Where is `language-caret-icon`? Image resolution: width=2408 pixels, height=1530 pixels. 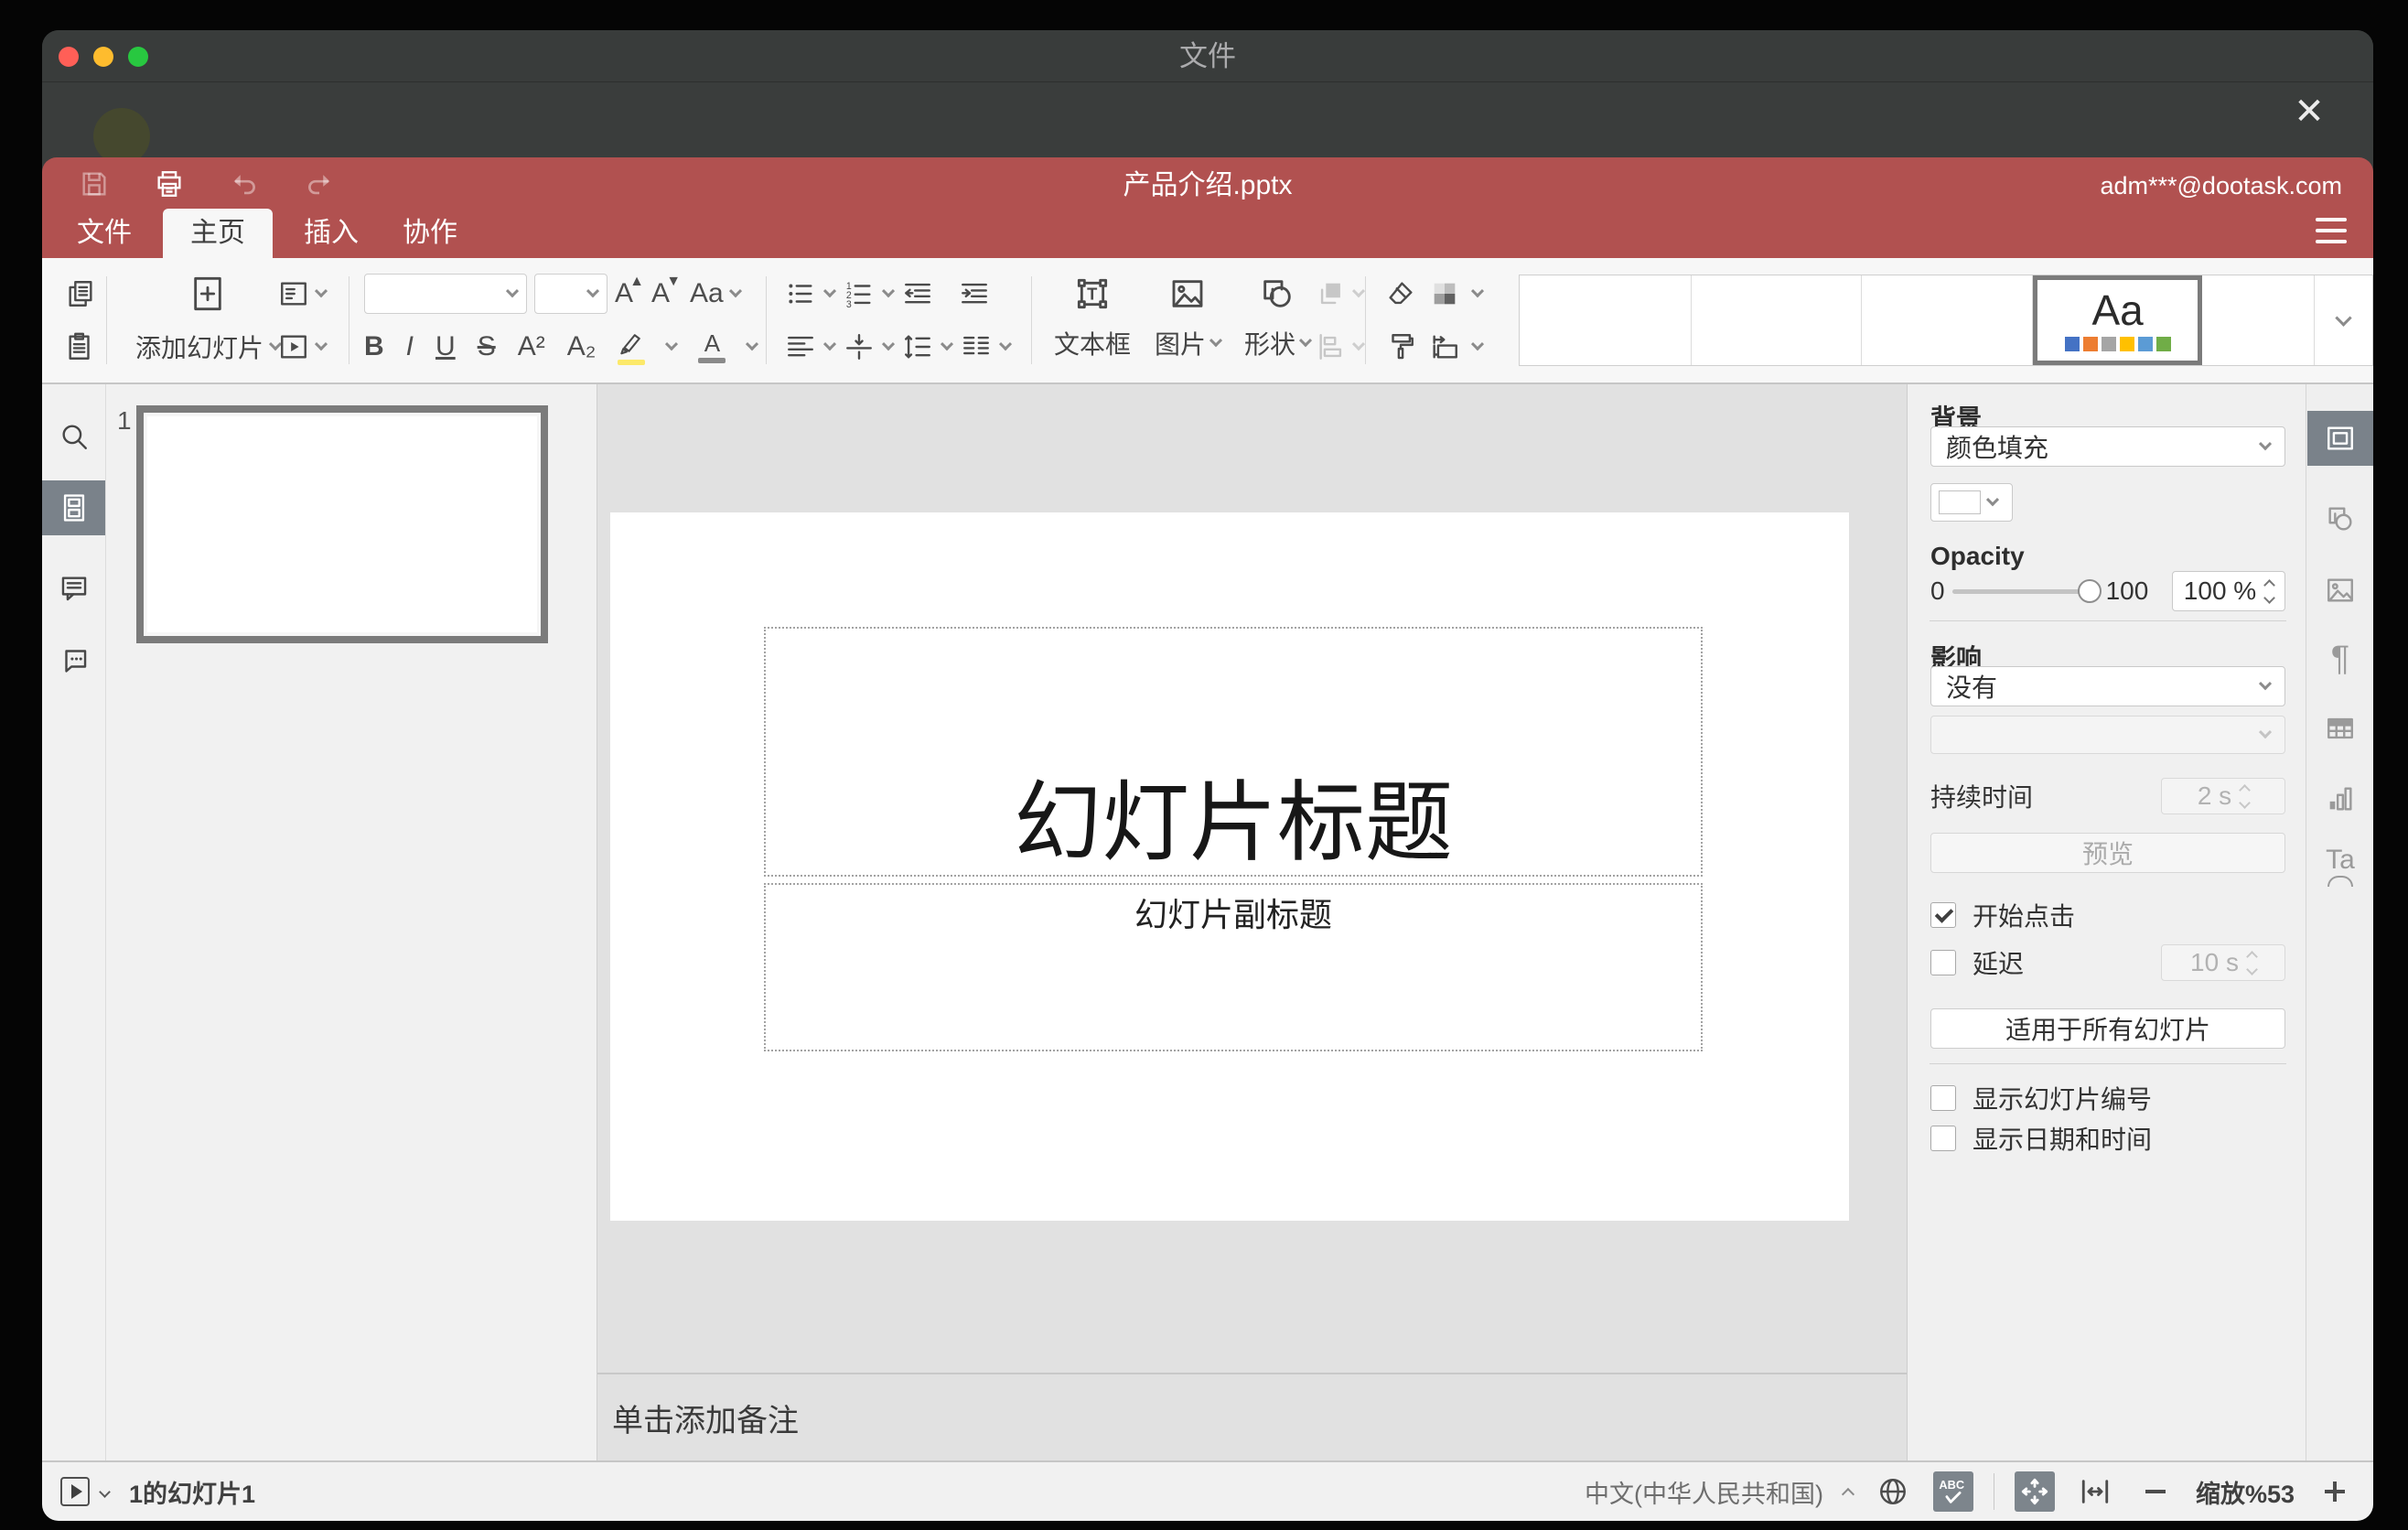 language-caret-icon is located at coordinates (1848, 1494).